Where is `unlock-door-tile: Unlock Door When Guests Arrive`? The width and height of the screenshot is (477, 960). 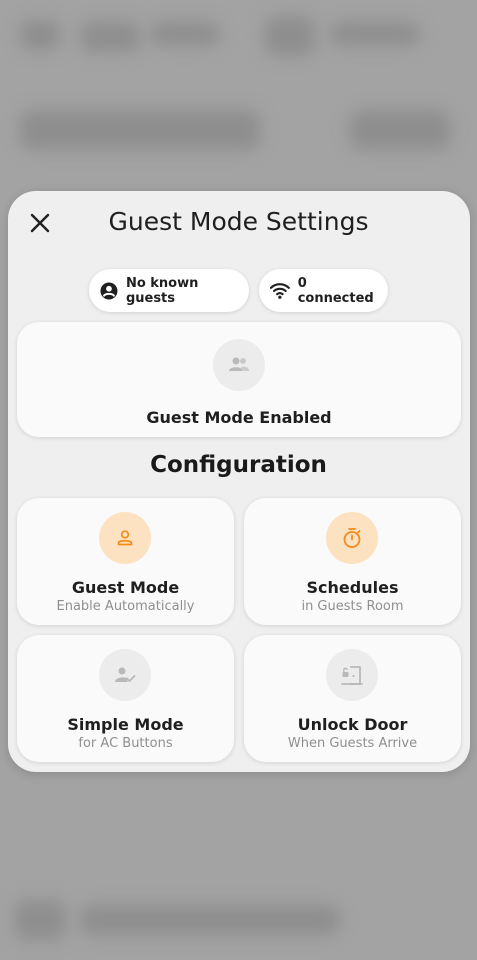 unlock-door-tile: Unlock Door When Guests Arrive is located at coordinates (352, 698).